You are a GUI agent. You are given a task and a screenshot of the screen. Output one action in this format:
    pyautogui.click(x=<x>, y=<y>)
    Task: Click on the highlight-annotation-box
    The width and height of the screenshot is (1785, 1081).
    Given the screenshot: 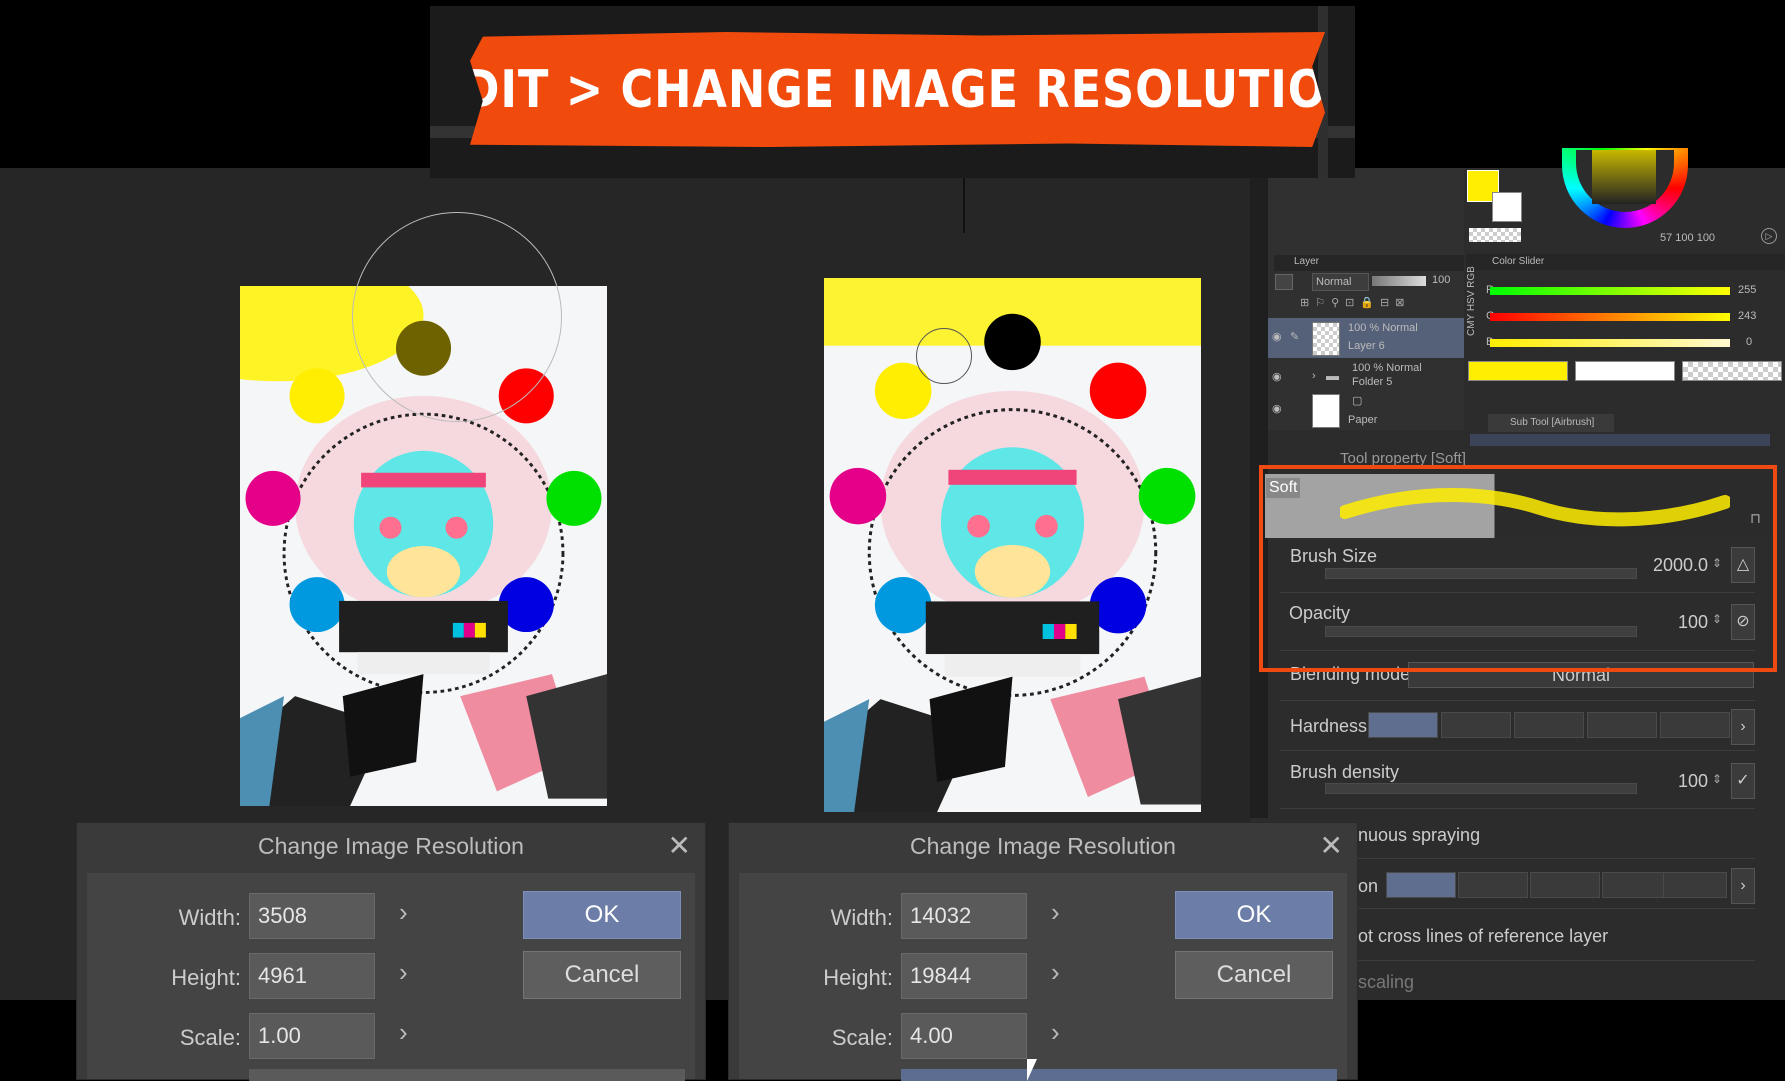 What is the action you would take?
    pyautogui.click(x=1518, y=568)
    